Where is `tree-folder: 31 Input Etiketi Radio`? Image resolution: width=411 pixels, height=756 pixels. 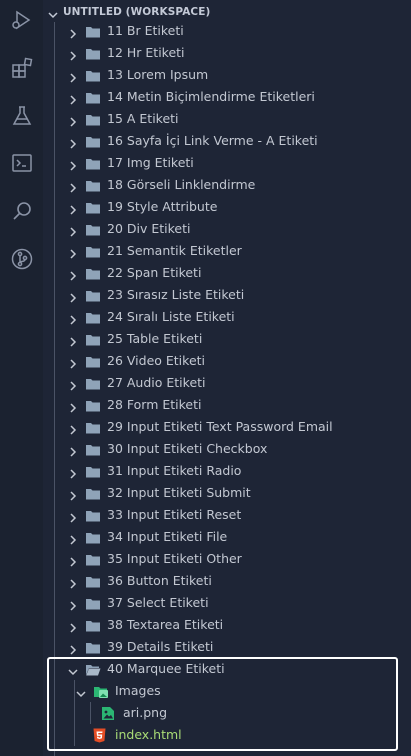
tree-folder: 31 Input Etiketi Radio is located at coordinates (227, 471).